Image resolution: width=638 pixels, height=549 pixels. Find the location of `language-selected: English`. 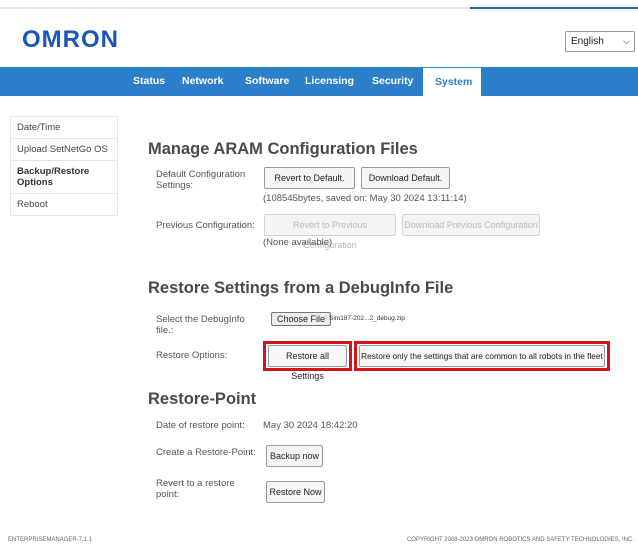

language-selected: English is located at coordinates (587, 41).